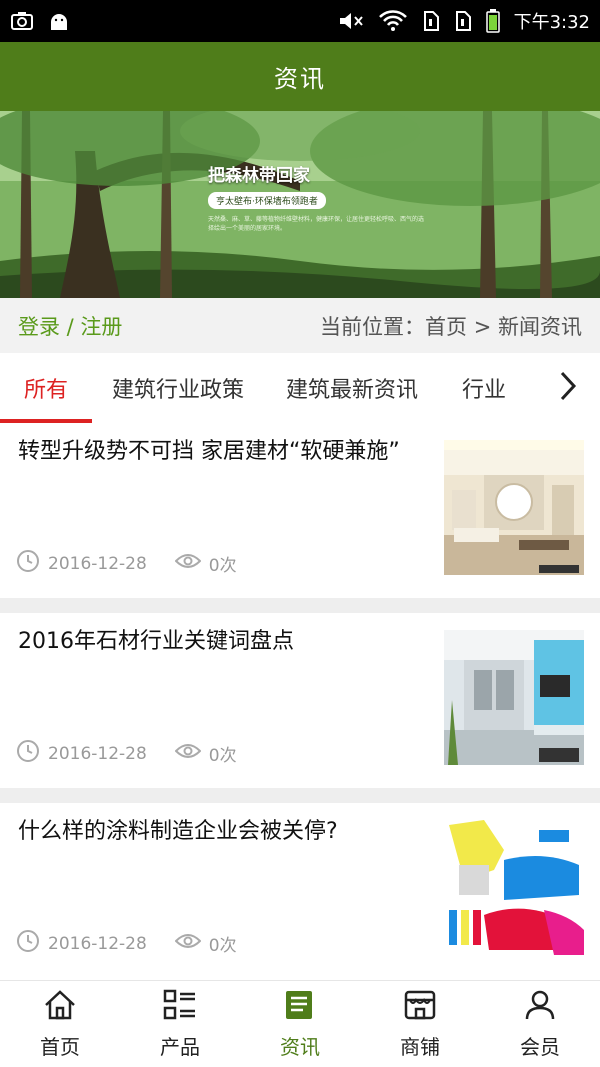  What do you see at coordinates (60, 1007) in the screenshot?
I see `home-icon` at bounding box center [60, 1007].